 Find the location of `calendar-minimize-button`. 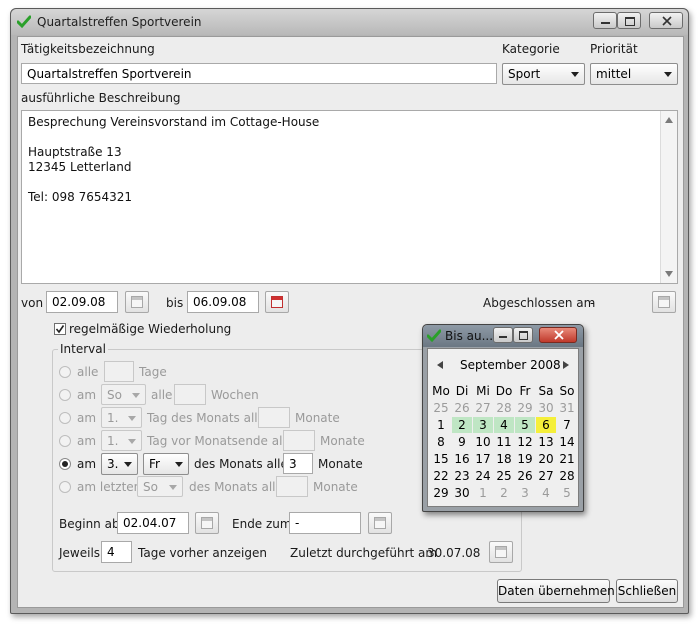

calendar-minimize-button is located at coordinates (503, 335).